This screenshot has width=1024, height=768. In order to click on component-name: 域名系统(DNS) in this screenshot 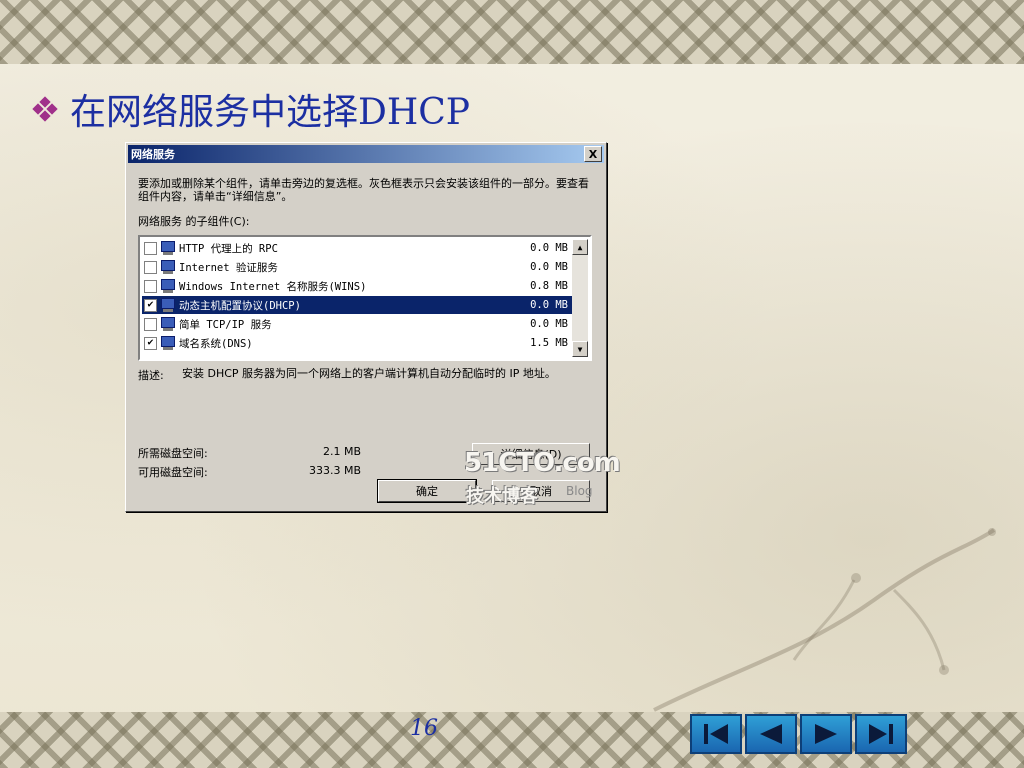, I will do `click(216, 343)`.